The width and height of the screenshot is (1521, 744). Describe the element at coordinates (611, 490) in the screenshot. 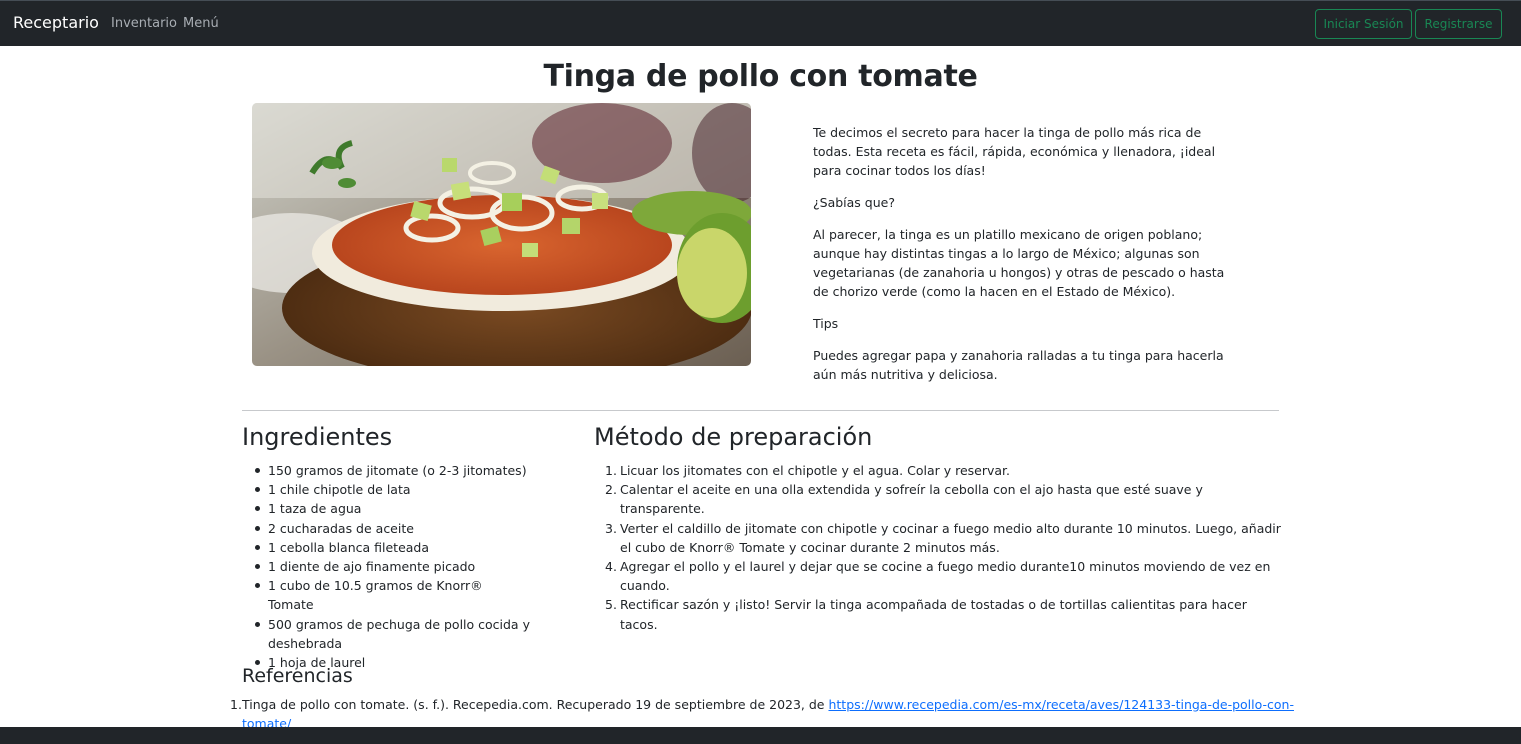

I see `step-number: 2.` at that location.